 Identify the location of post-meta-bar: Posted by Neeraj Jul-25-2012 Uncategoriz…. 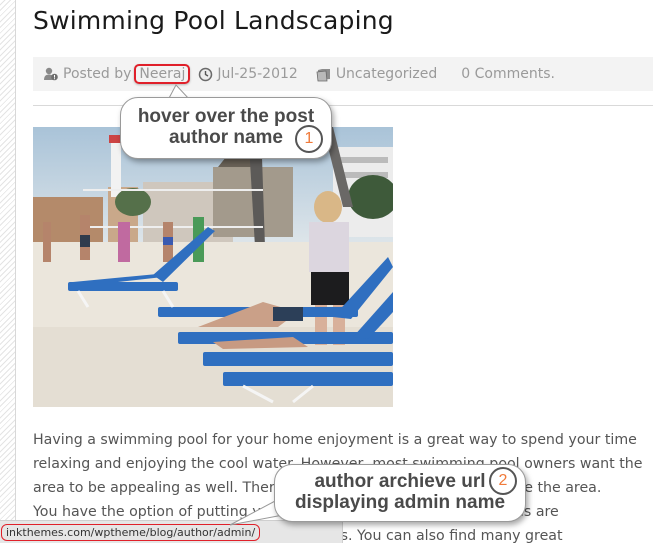
(343, 74).